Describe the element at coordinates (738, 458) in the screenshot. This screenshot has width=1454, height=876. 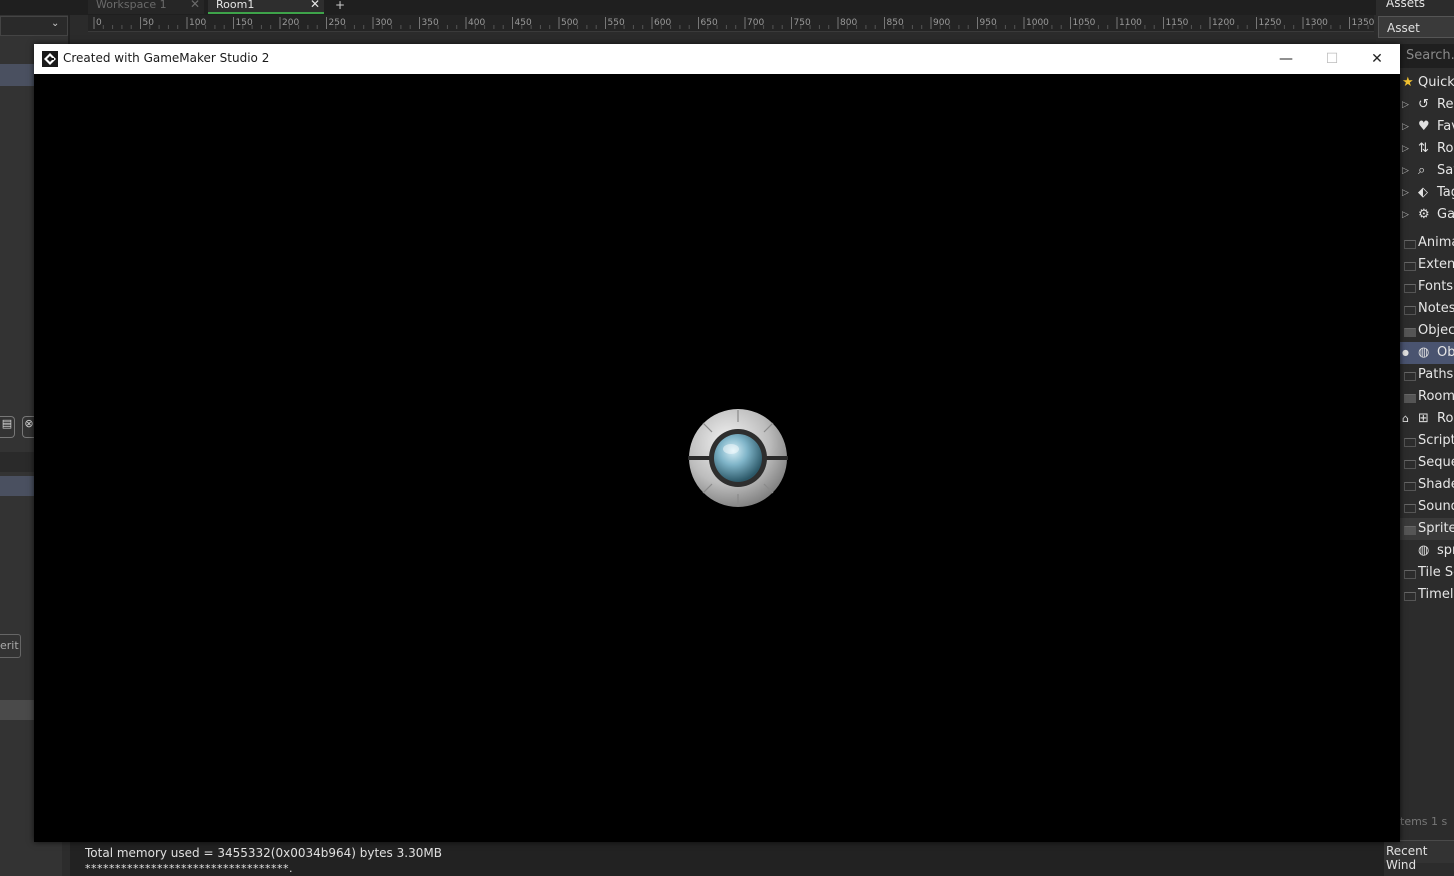
I see `orb-sprite` at that location.